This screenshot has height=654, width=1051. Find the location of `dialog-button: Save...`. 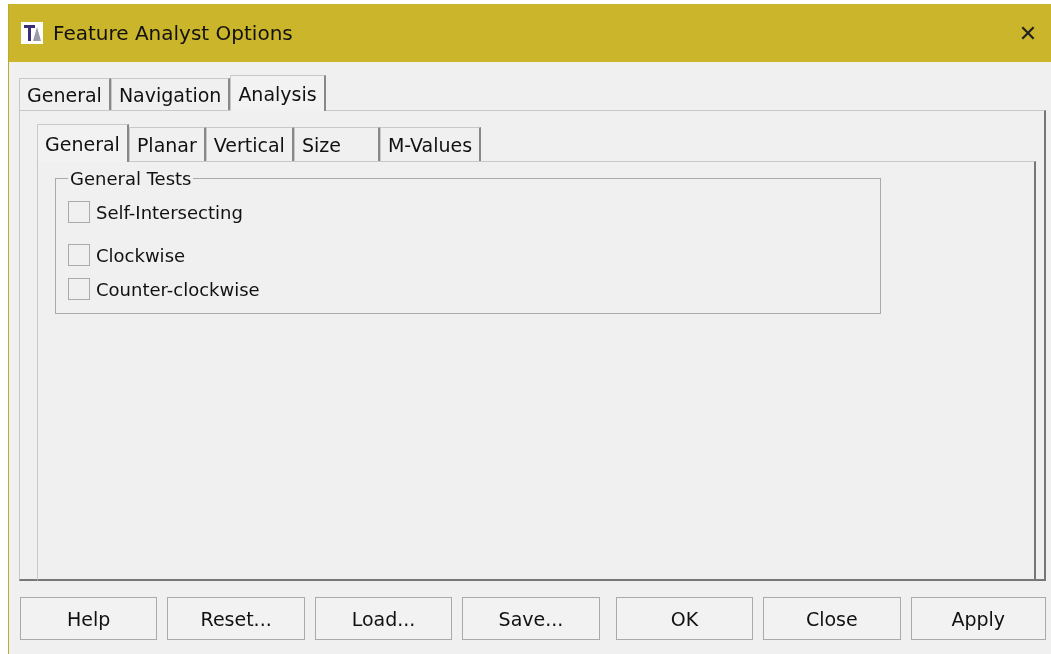

dialog-button: Save... is located at coordinates (531, 618).